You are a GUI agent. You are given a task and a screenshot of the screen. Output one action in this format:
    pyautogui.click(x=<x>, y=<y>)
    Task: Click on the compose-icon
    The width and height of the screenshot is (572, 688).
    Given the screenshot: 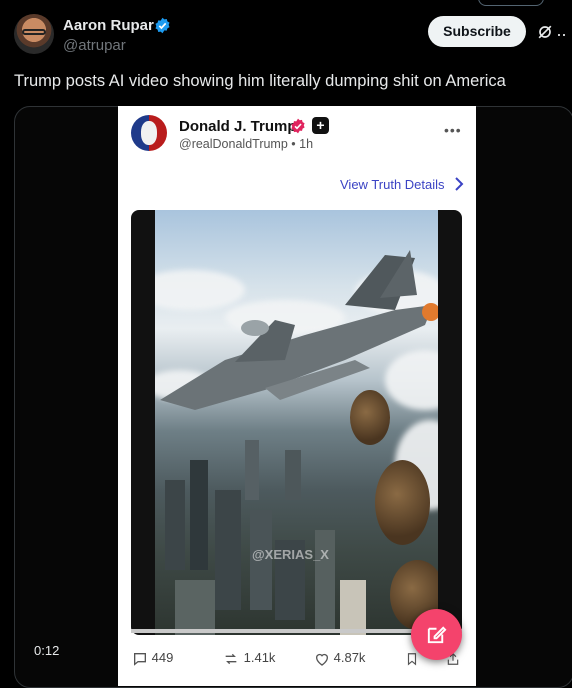 What is the action you would take?
    pyautogui.click(x=437, y=635)
    